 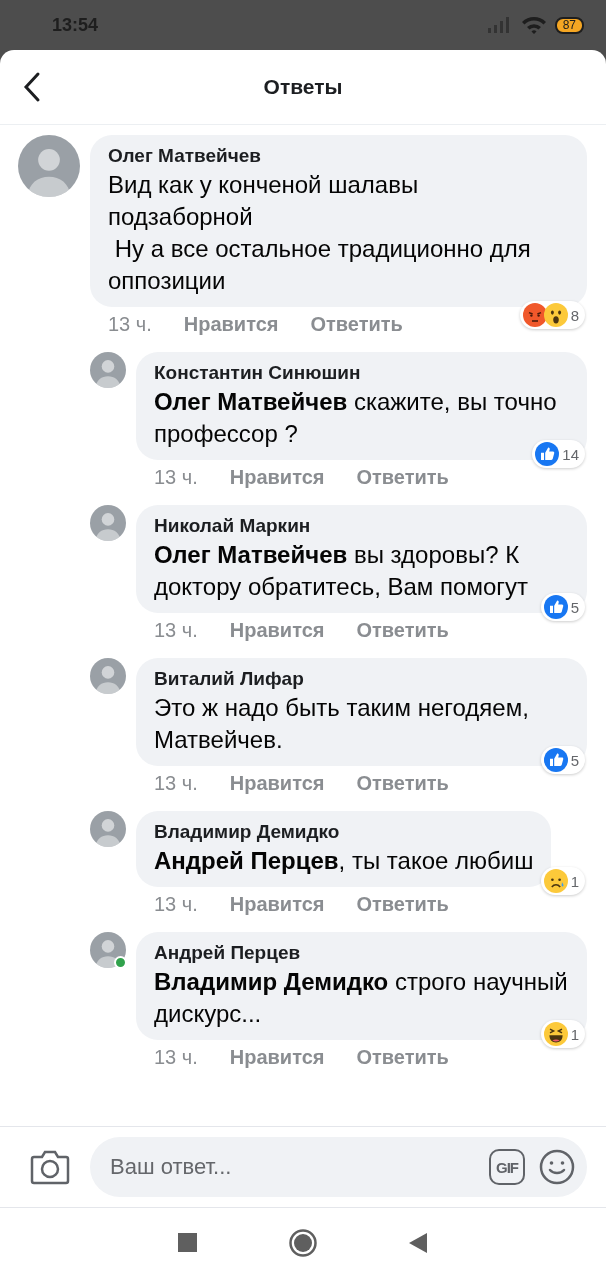 What do you see at coordinates (303, 87) in the screenshot?
I see `page-title: Ответы` at bounding box center [303, 87].